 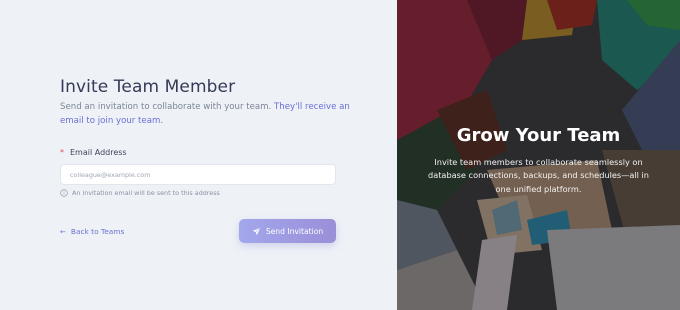 I want to click on back-to-teams-link: ← Back to Teams, so click(x=92, y=231).